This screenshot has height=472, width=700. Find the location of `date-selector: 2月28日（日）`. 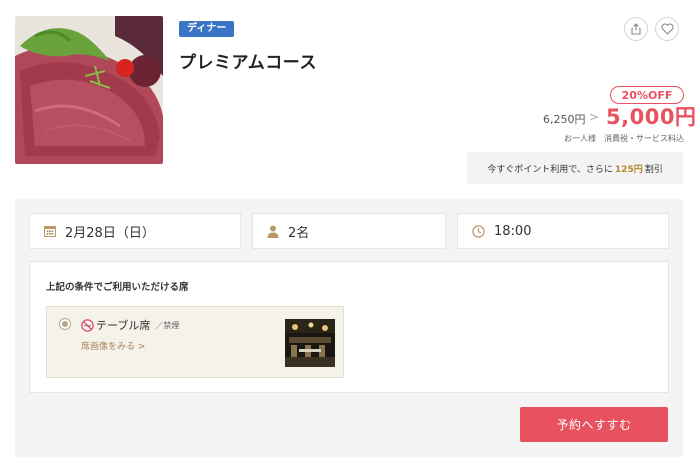

date-selector: 2月28日（日） is located at coordinates (135, 231).